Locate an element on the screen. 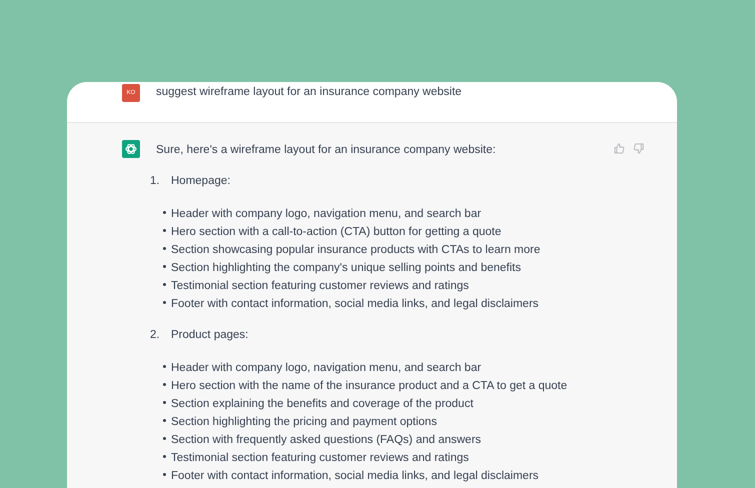  list-item: Hero section with a call-to-action (CTA) button for getting a quote is located at coordinates (336, 232).